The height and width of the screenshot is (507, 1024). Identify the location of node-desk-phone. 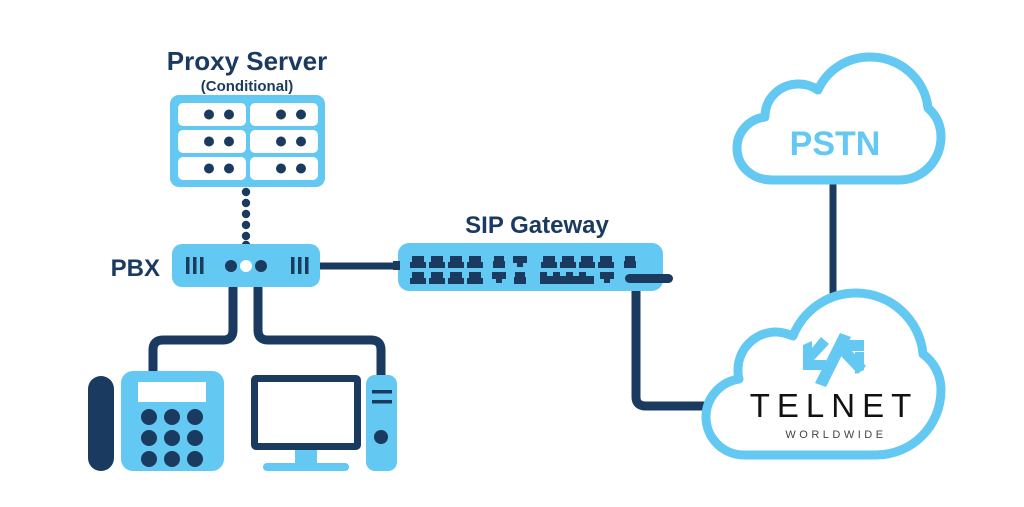
(156, 421).